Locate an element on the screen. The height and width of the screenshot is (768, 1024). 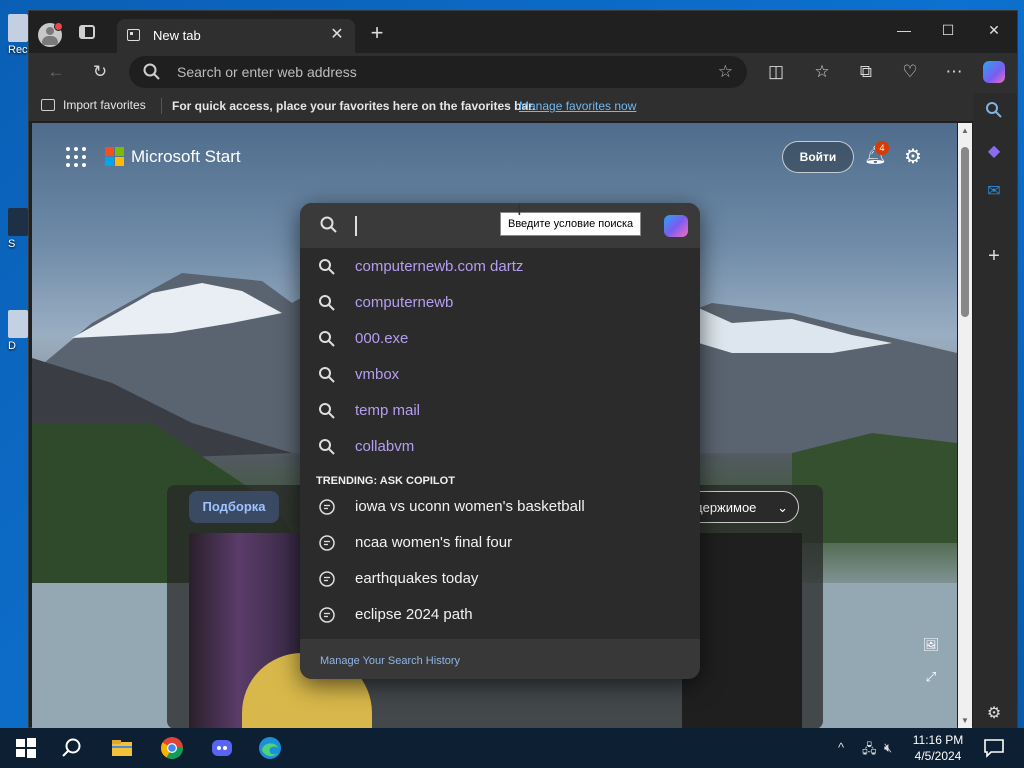
sign-in-button: Войти is located at coordinates (818, 157).